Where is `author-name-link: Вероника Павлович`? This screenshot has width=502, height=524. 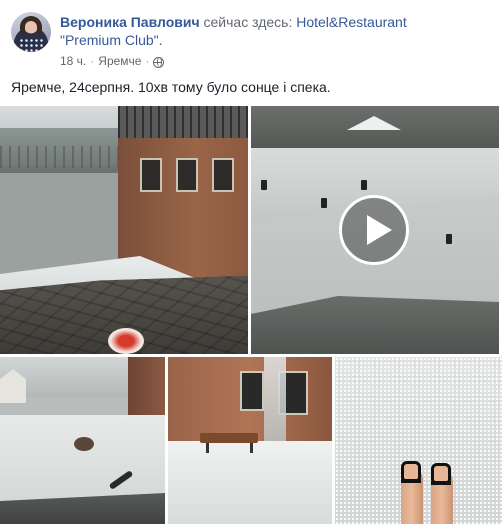 author-name-link: Вероника Павлович is located at coordinates (130, 22).